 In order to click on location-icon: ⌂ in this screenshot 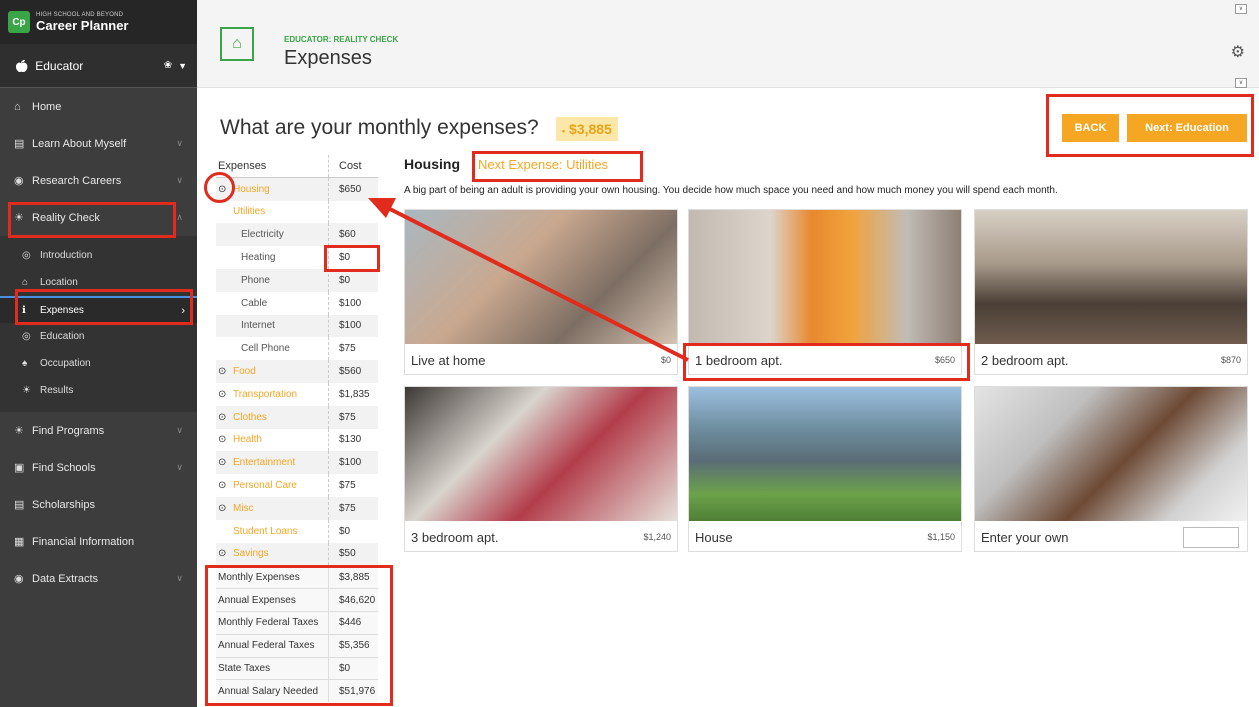, I will do `click(25, 282)`.